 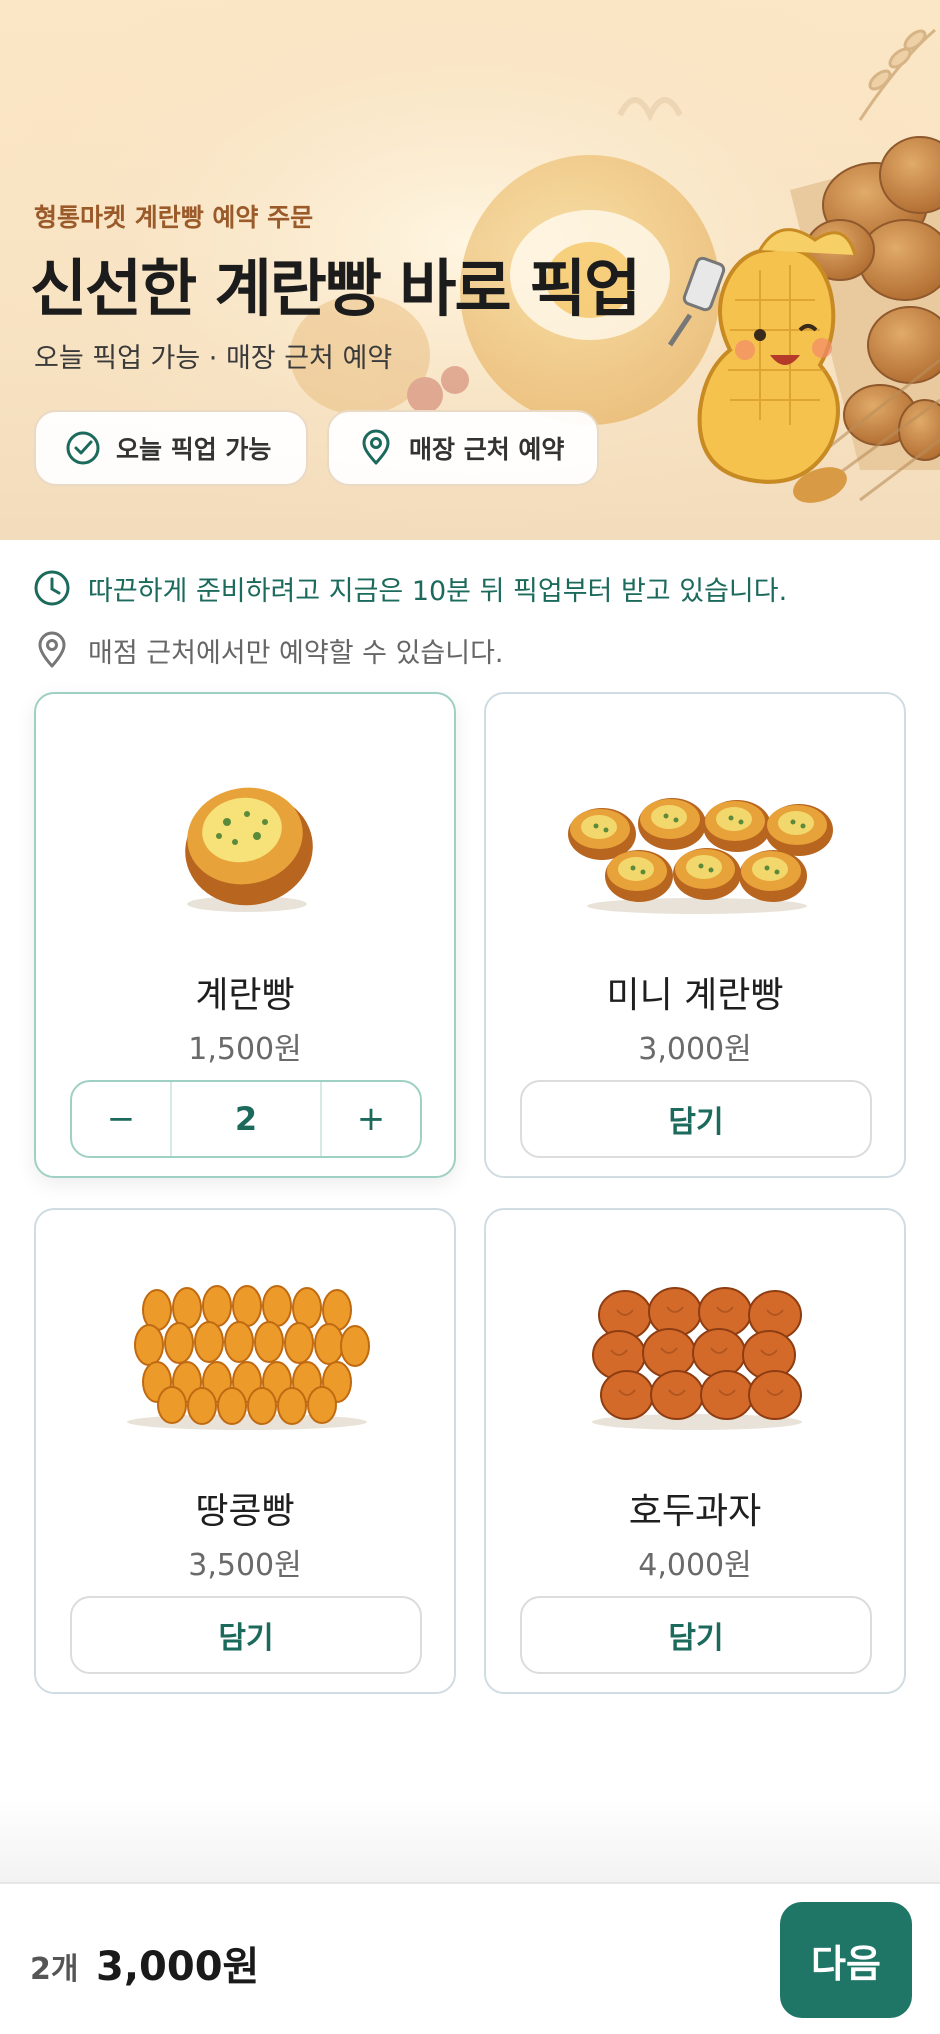 I want to click on product-name: 미니 계란빵, so click(x=695, y=995).